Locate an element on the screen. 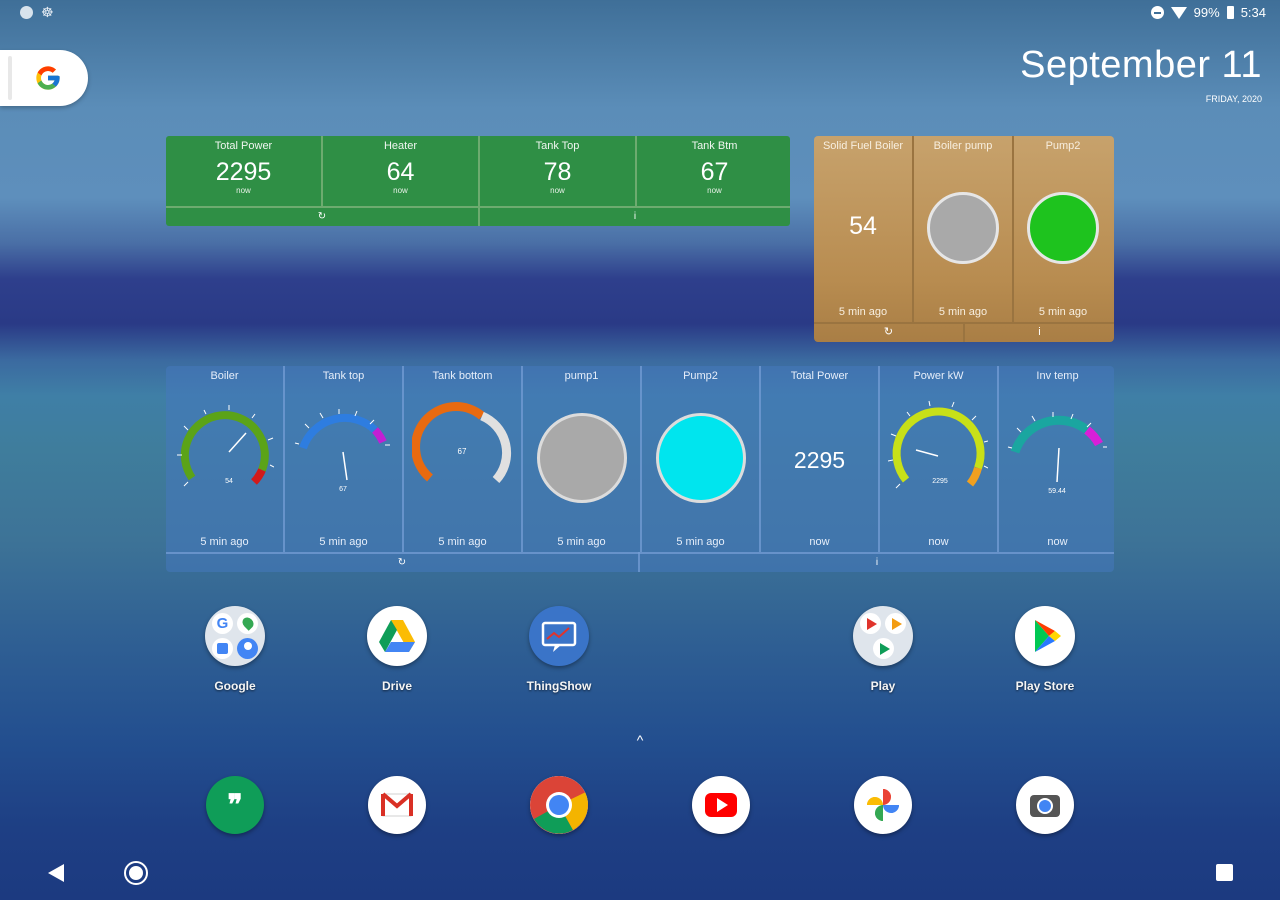 Image resolution: width=1280 pixels, height=900 pixels. app-label: Play is located at coordinates (883, 686).